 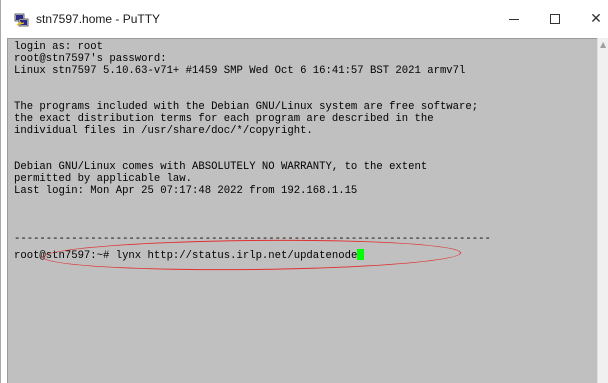 What do you see at coordinates (236, 256) in the screenshot?
I see `command-text: lynx http://status.irlp.net/updatenode` at bounding box center [236, 256].